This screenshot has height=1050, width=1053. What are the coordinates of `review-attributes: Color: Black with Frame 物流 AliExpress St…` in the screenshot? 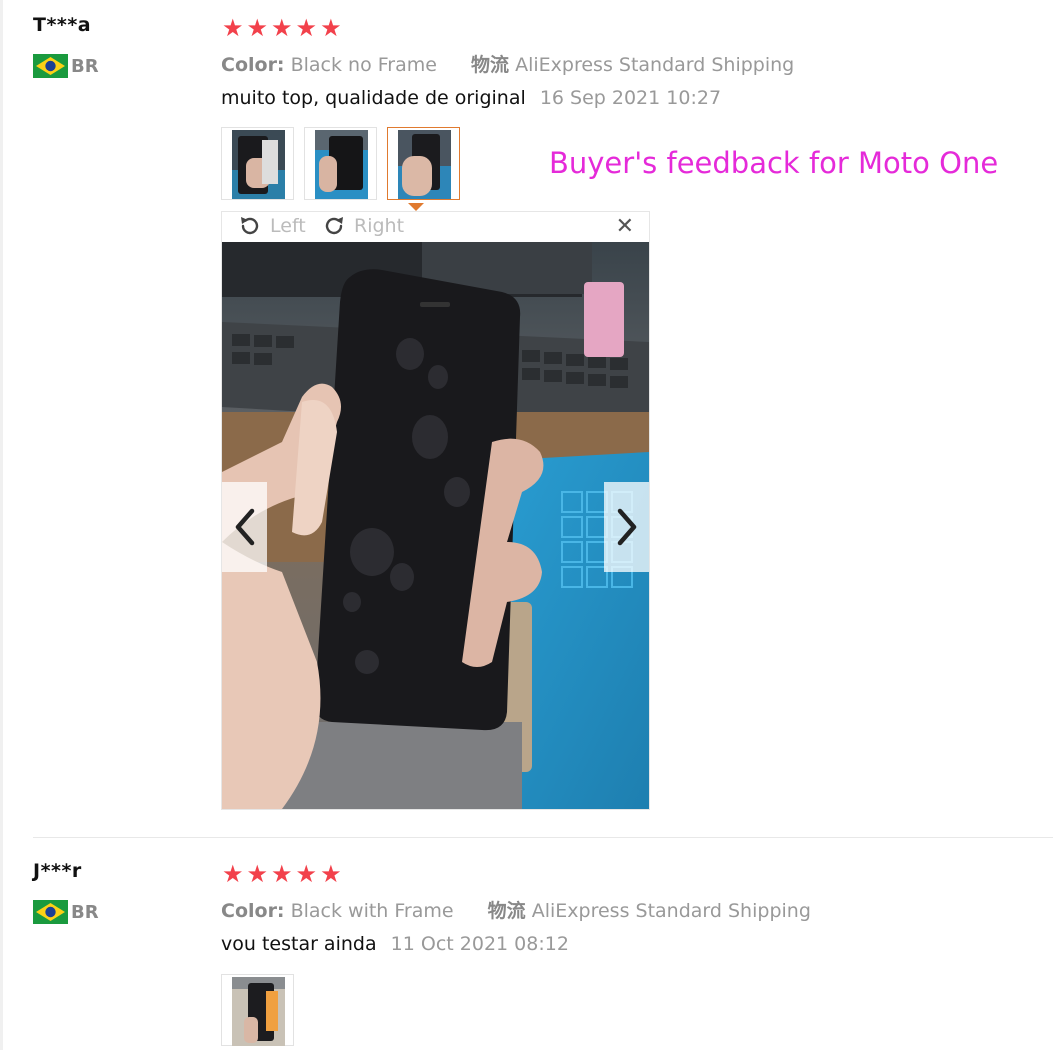 It's located at (516, 909).